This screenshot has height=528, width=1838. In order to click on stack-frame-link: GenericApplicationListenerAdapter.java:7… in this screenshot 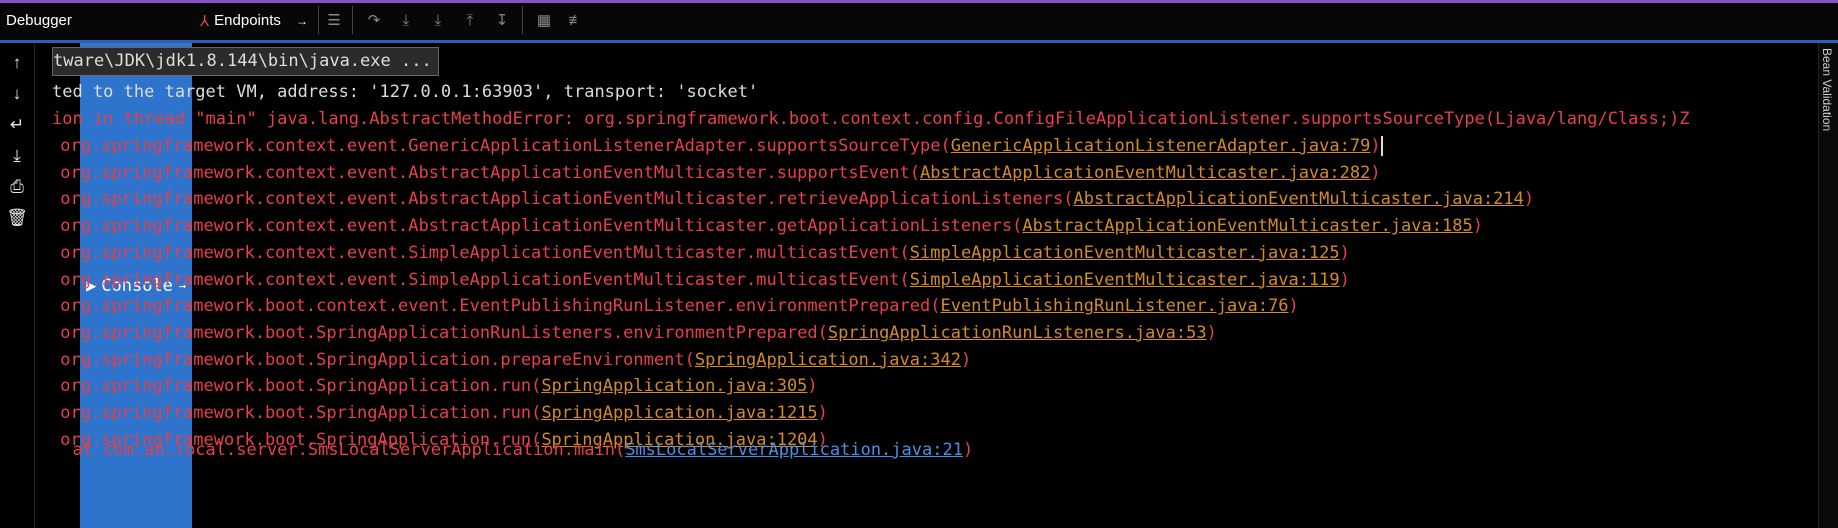, I will do `click(1161, 146)`.